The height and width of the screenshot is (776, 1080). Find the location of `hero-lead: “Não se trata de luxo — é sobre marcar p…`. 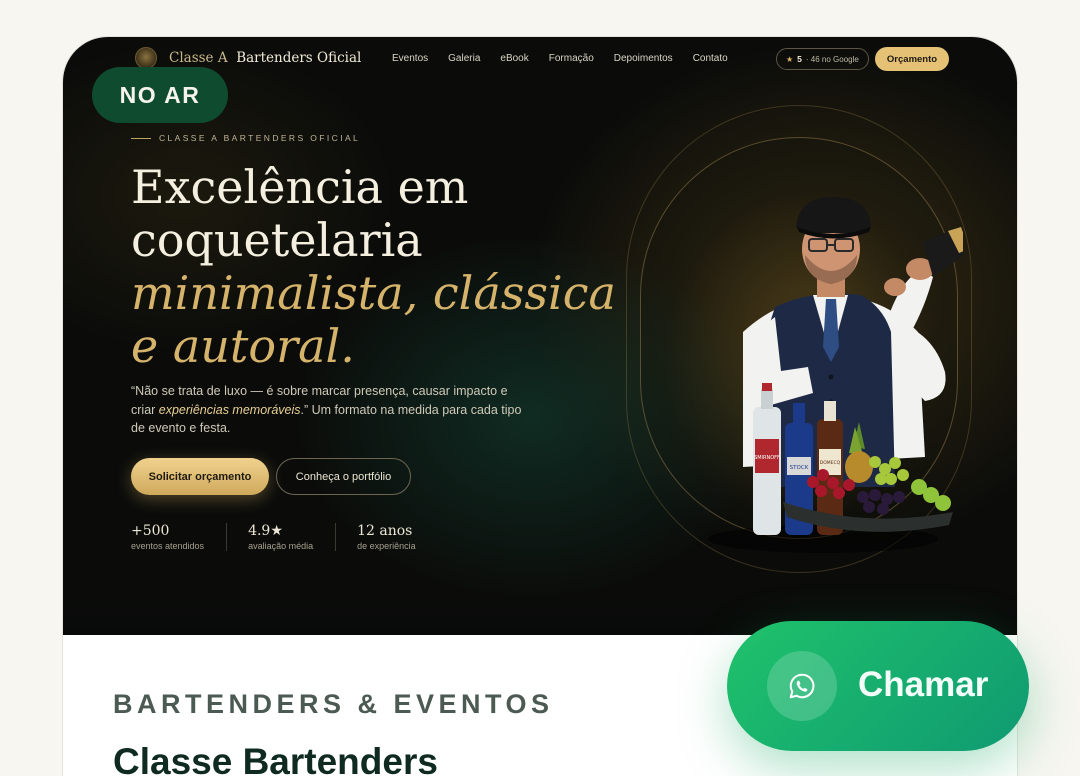

hero-lead: “Não se trata de luxo — é sobre marcar p… is located at coordinates (331, 410).